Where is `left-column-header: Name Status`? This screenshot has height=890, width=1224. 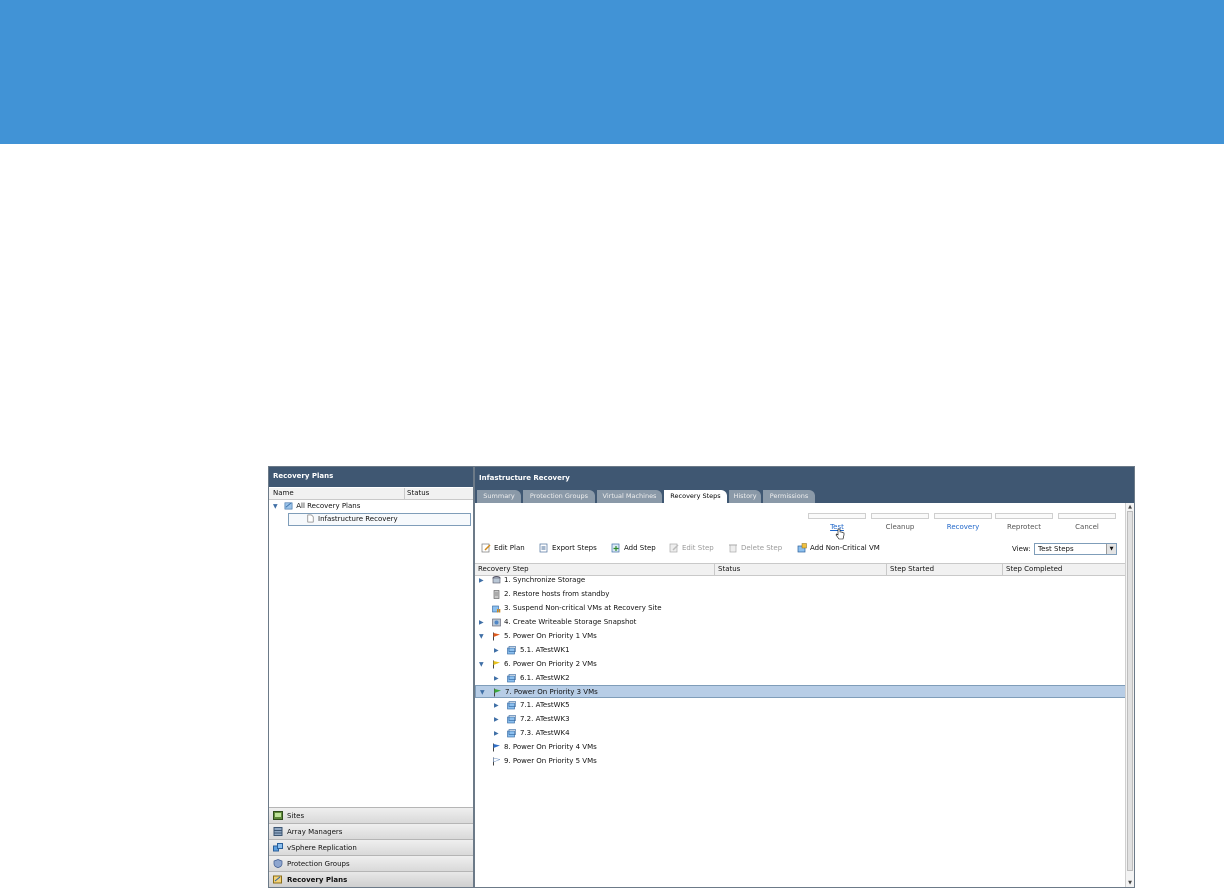
left-column-header: Name Status is located at coordinates (371, 494).